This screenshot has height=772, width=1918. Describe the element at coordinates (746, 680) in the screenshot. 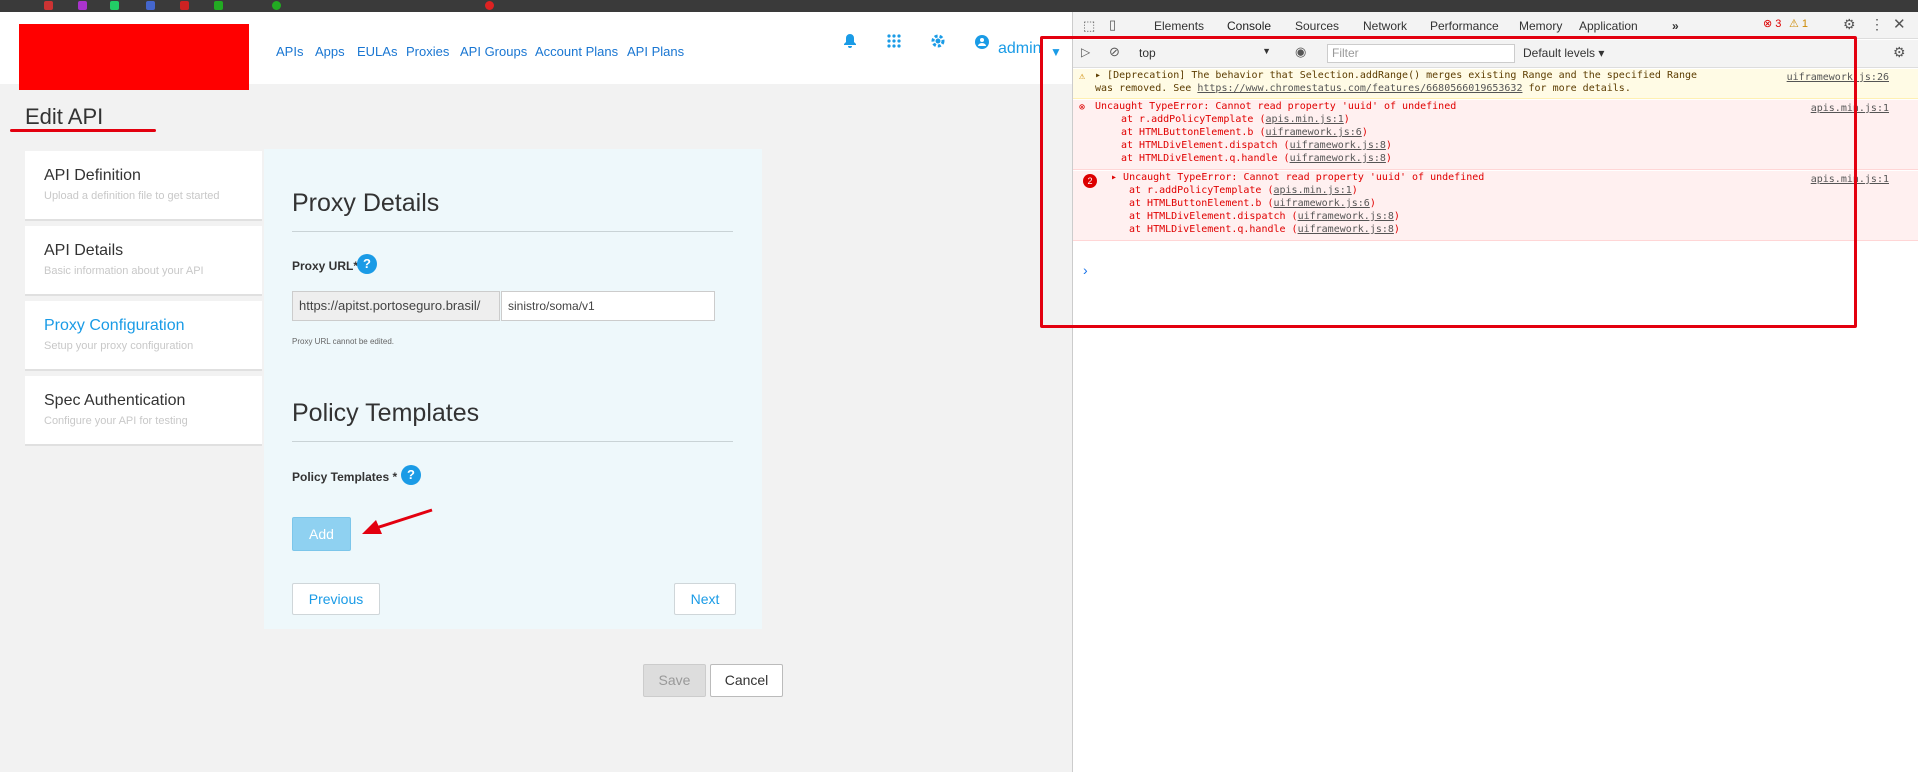

I see `cancel-button: Cancel` at that location.